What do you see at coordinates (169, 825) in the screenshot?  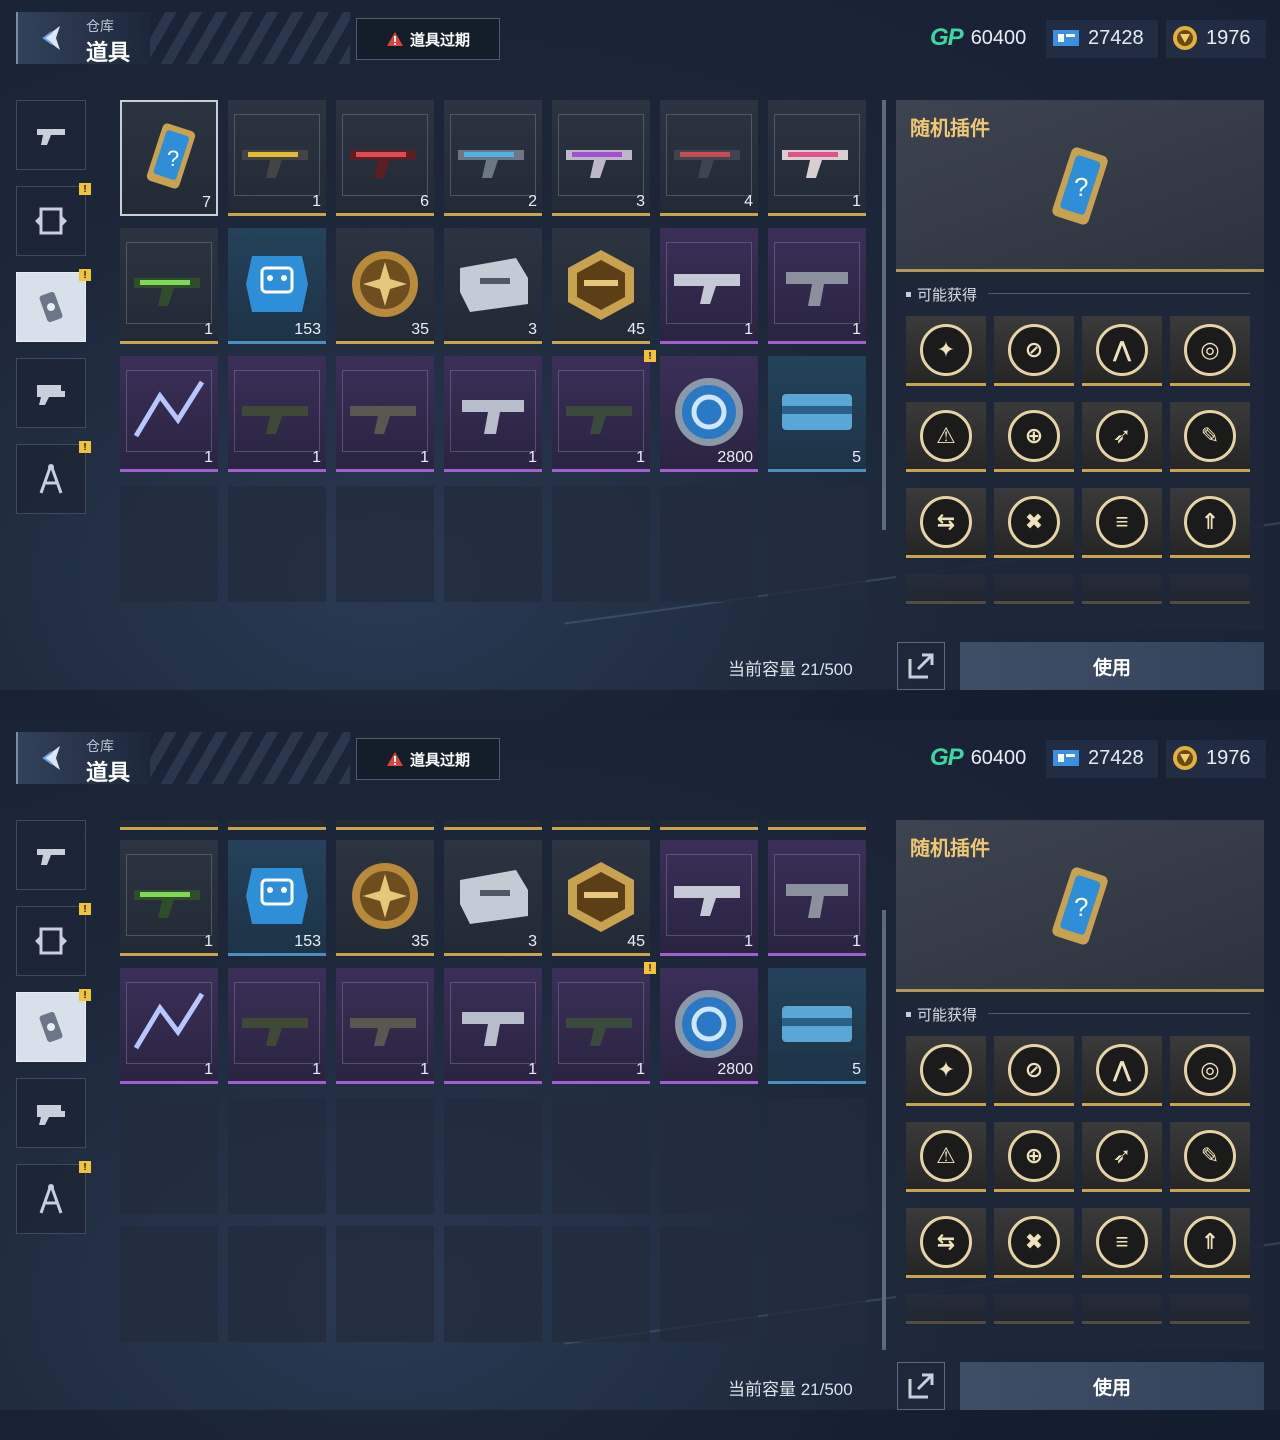 I see `inventory-item-random-plugin` at bounding box center [169, 825].